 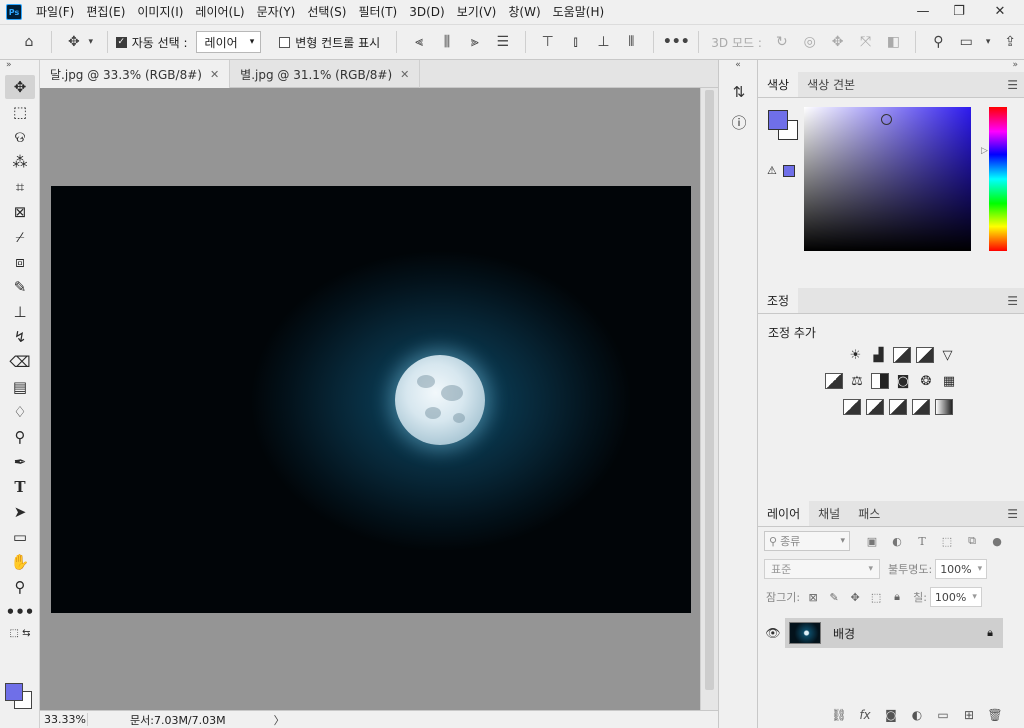 What do you see at coordinates (872, 541) in the screenshot?
I see `pixel-filter-icon: ▣` at bounding box center [872, 541].